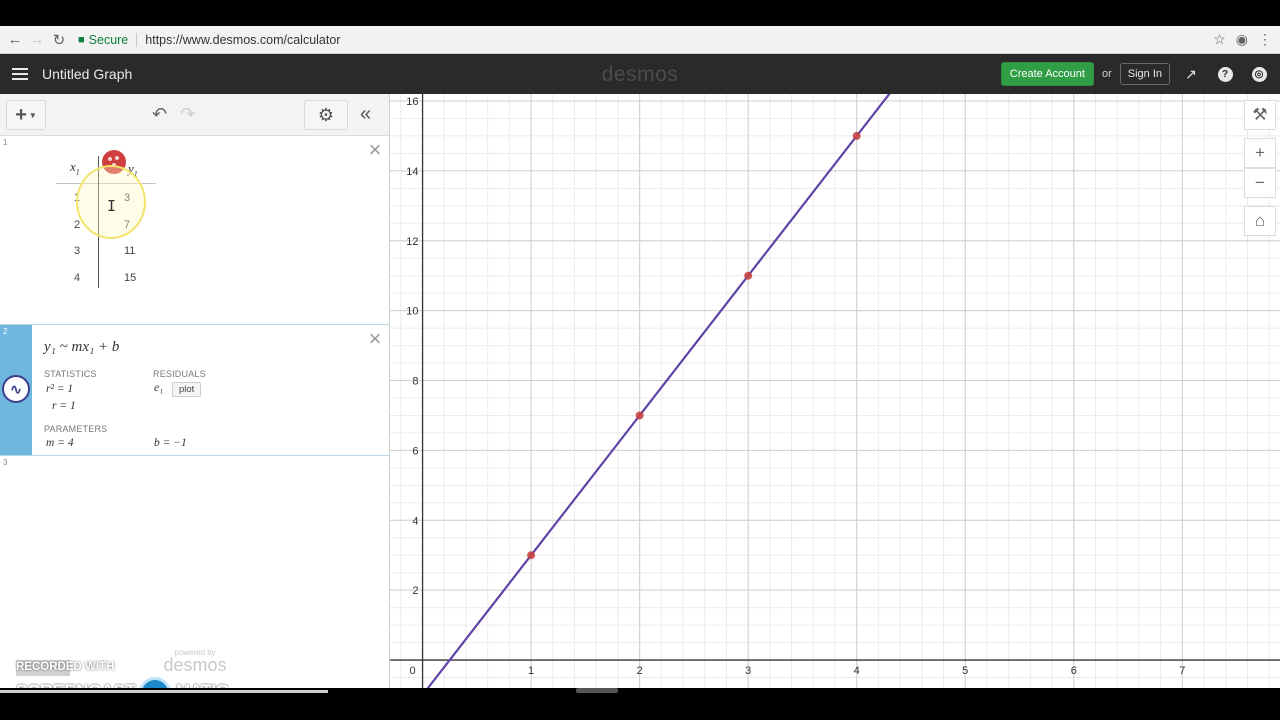 Image resolution: width=1280 pixels, height=720 pixels. What do you see at coordinates (1191, 74) in the screenshot?
I see `share-icon: ↗` at bounding box center [1191, 74].